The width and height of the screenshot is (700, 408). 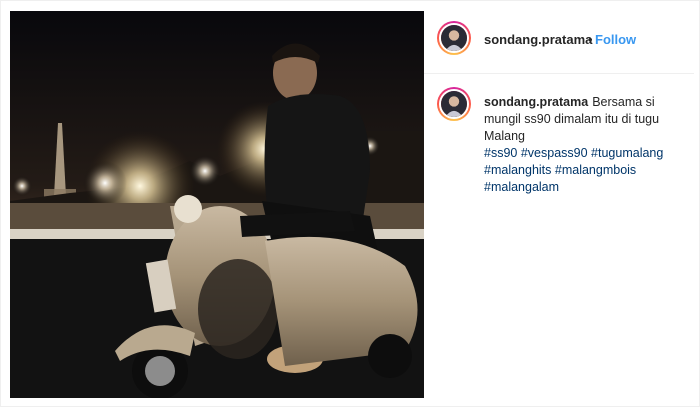 I want to click on hashtag-link: #tugumalang, so click(x=627, y=153).